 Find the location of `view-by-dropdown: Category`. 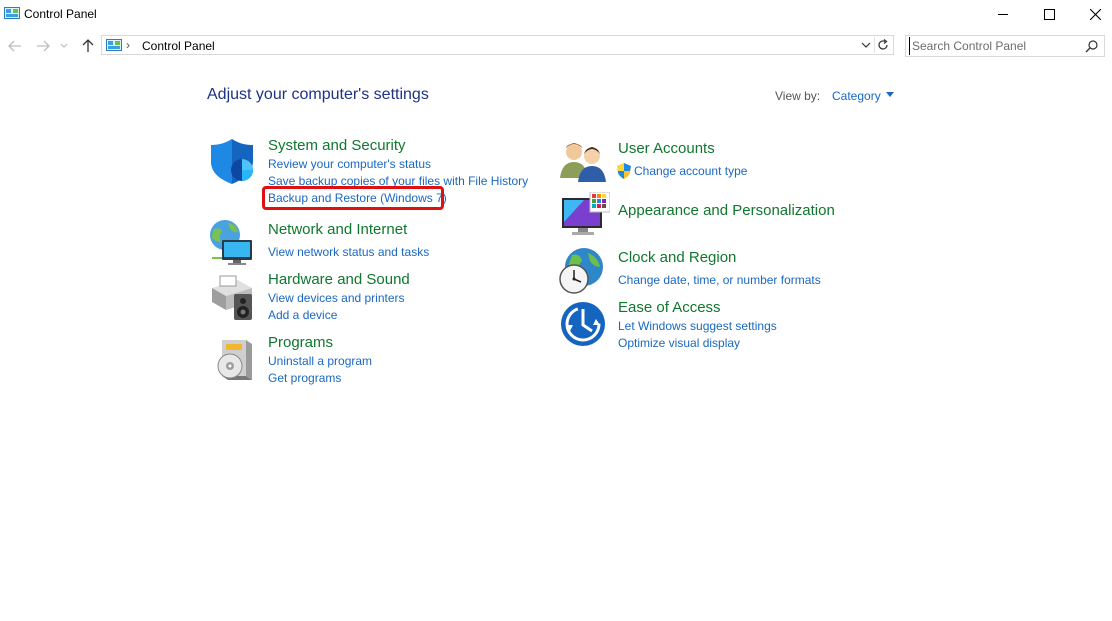

view-by-dropdown: Category is located at coordinates (863, 96).